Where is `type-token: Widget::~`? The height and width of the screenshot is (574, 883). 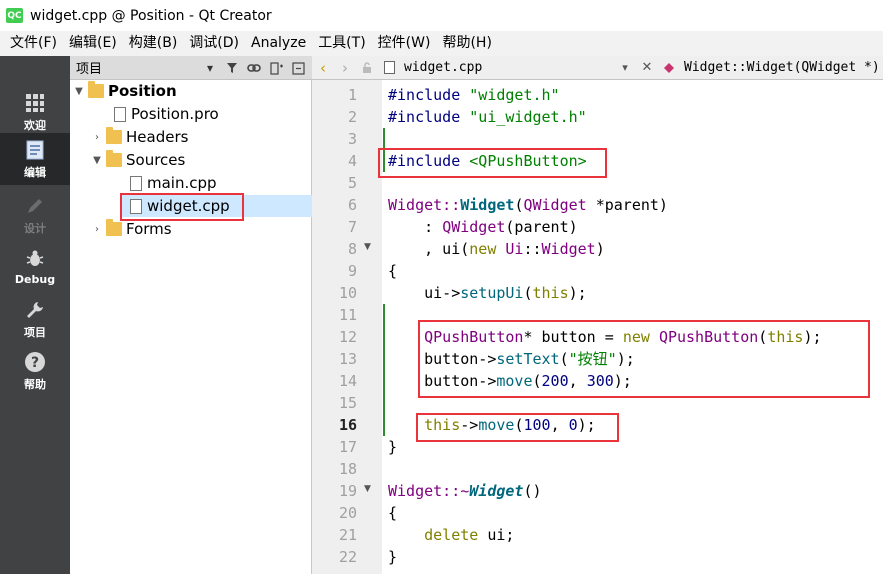 type-token: Widget::~ is located at coordinates (429, 491).